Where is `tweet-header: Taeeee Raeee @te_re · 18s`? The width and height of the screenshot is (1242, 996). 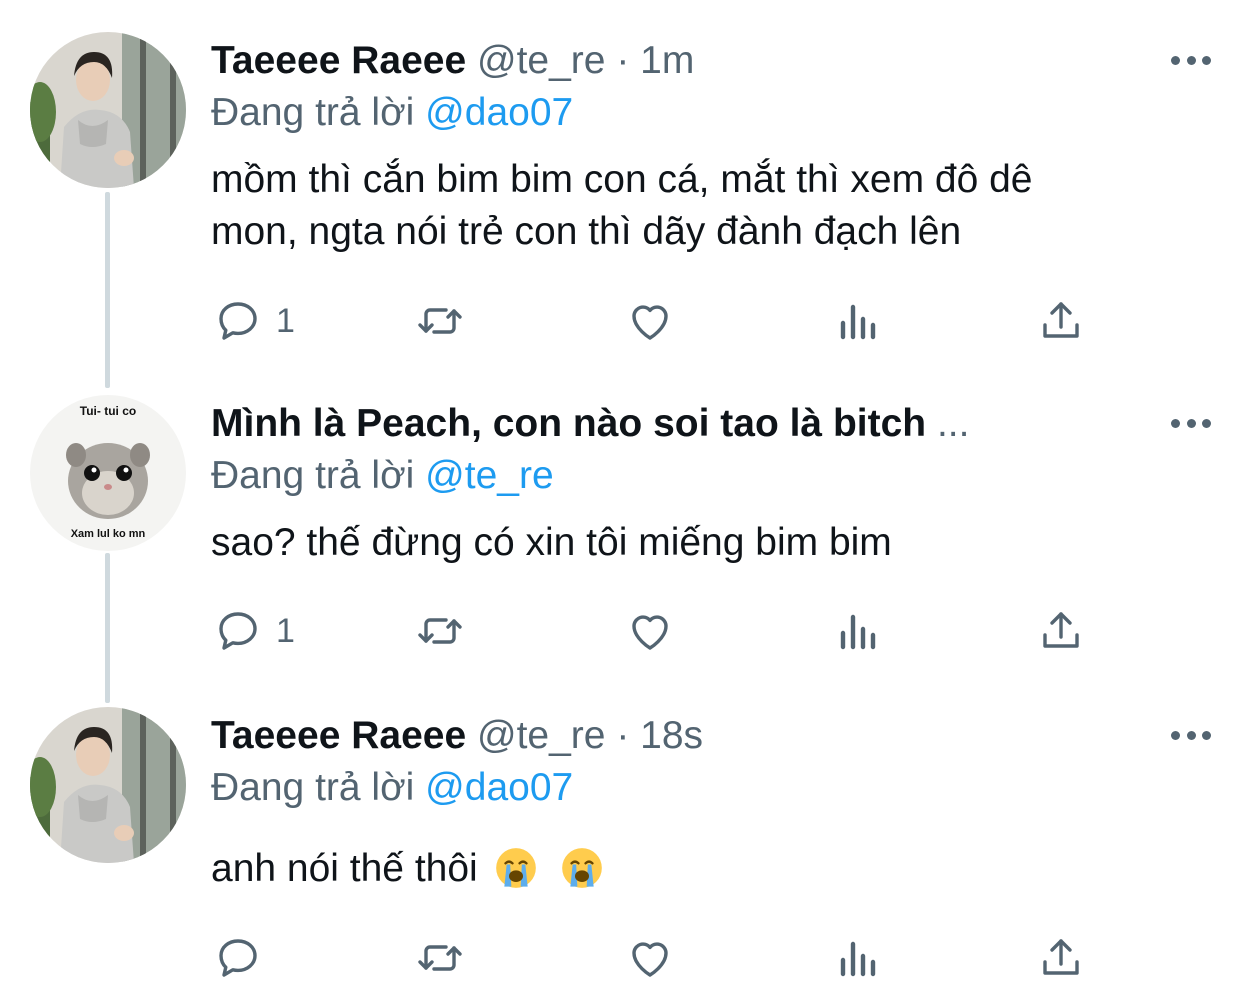
tweet-header: Taeeee Raeee @te_re · 18s is located at coordinates (457, 736).